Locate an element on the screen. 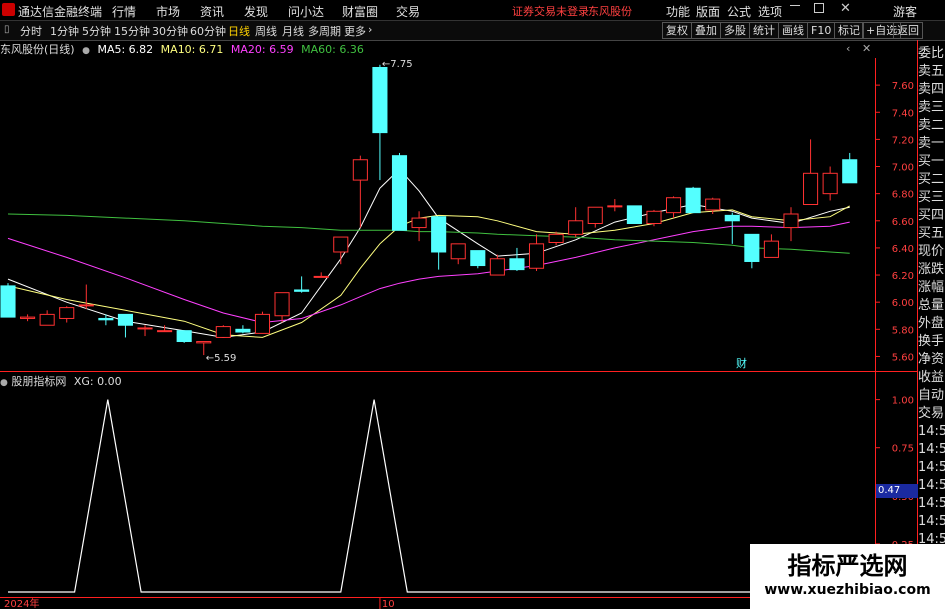 This screenshot has height=609, width=945. y-tick-label: 6.60 is located at coordinates (903, 222).